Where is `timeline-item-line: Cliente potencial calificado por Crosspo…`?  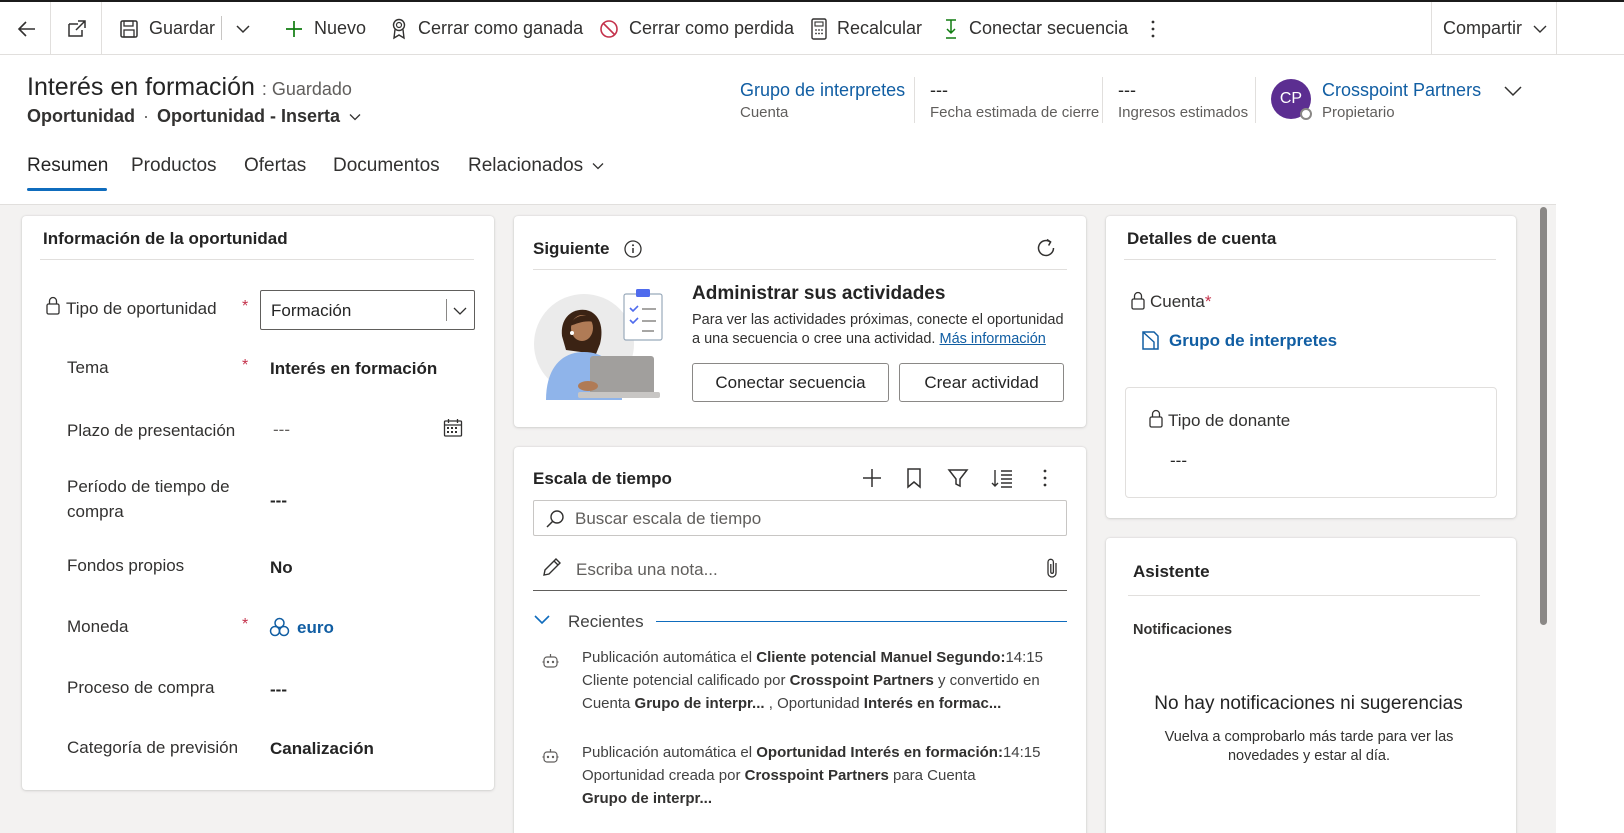
timeline-item-line: Cliente potencial calificado por Crosspo… is located at coordinates (817, 680).